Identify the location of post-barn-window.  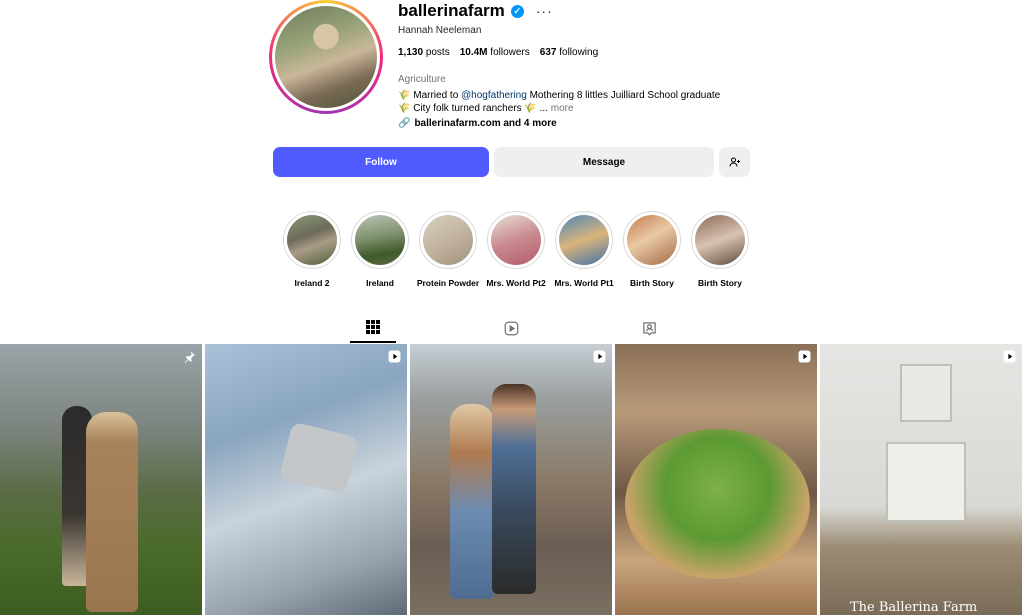
(926, 393).